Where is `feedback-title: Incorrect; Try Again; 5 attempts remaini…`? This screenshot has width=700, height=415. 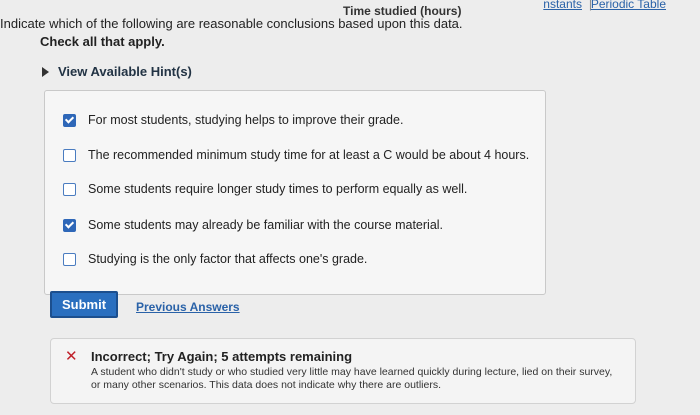
feedback-title: Incorrect; Try Again; 5 attempts remaini… is located at coordinates (222, 356).